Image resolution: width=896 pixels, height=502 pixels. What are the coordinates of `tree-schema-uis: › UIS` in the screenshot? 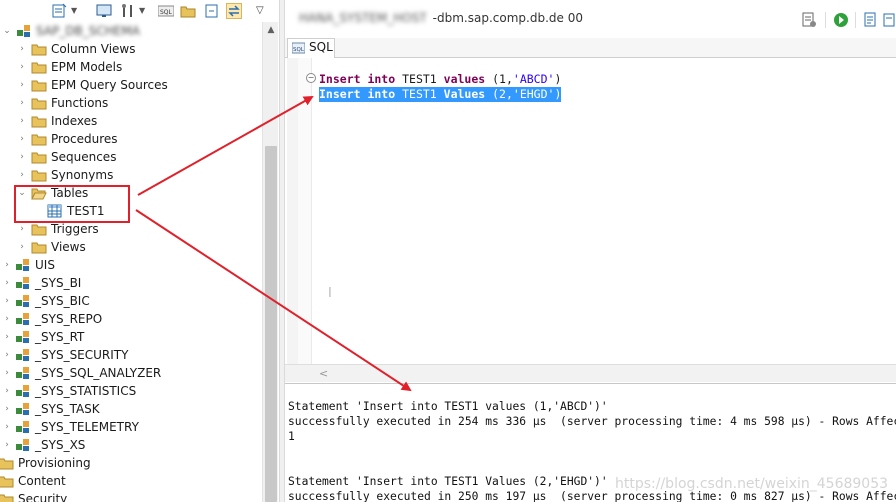 It's located at (131, 265).